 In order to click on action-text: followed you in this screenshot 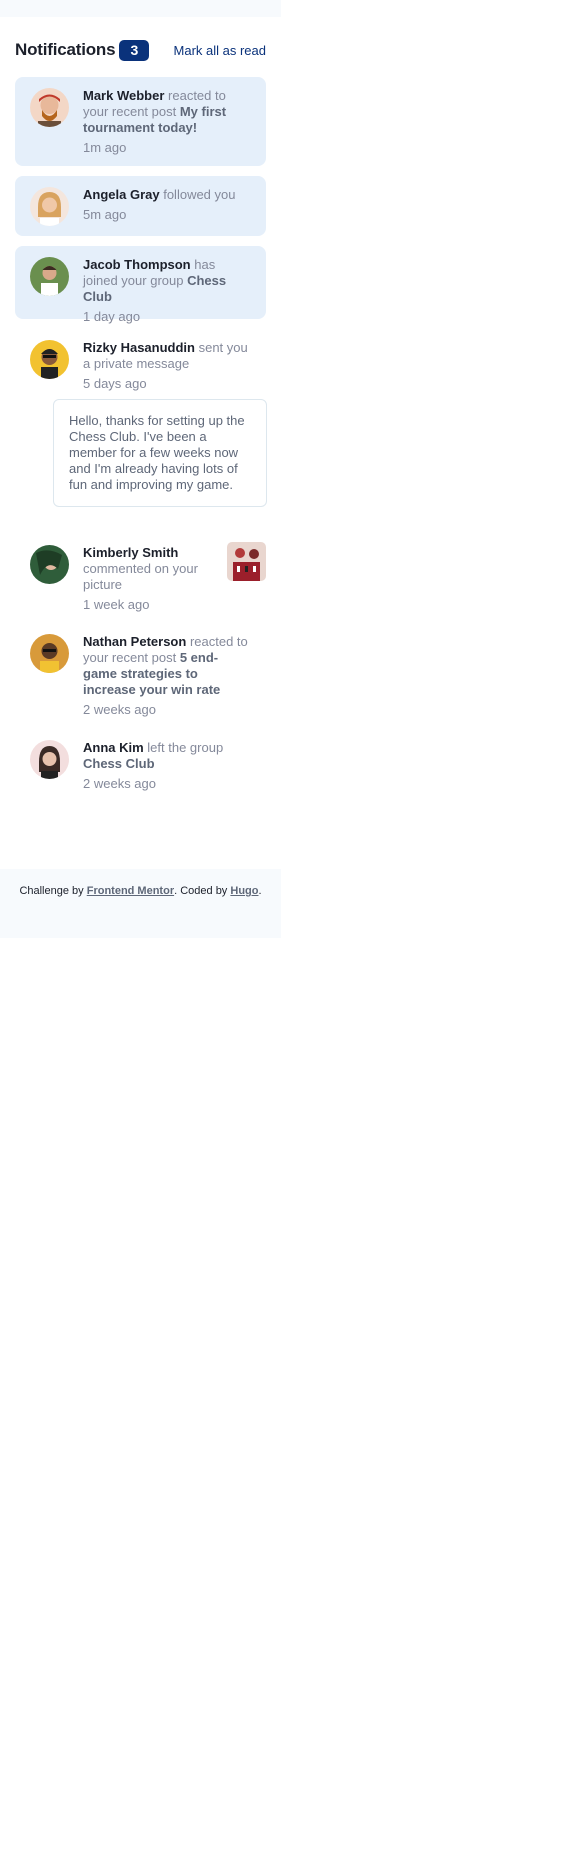, I will do `click(199, 194)`.